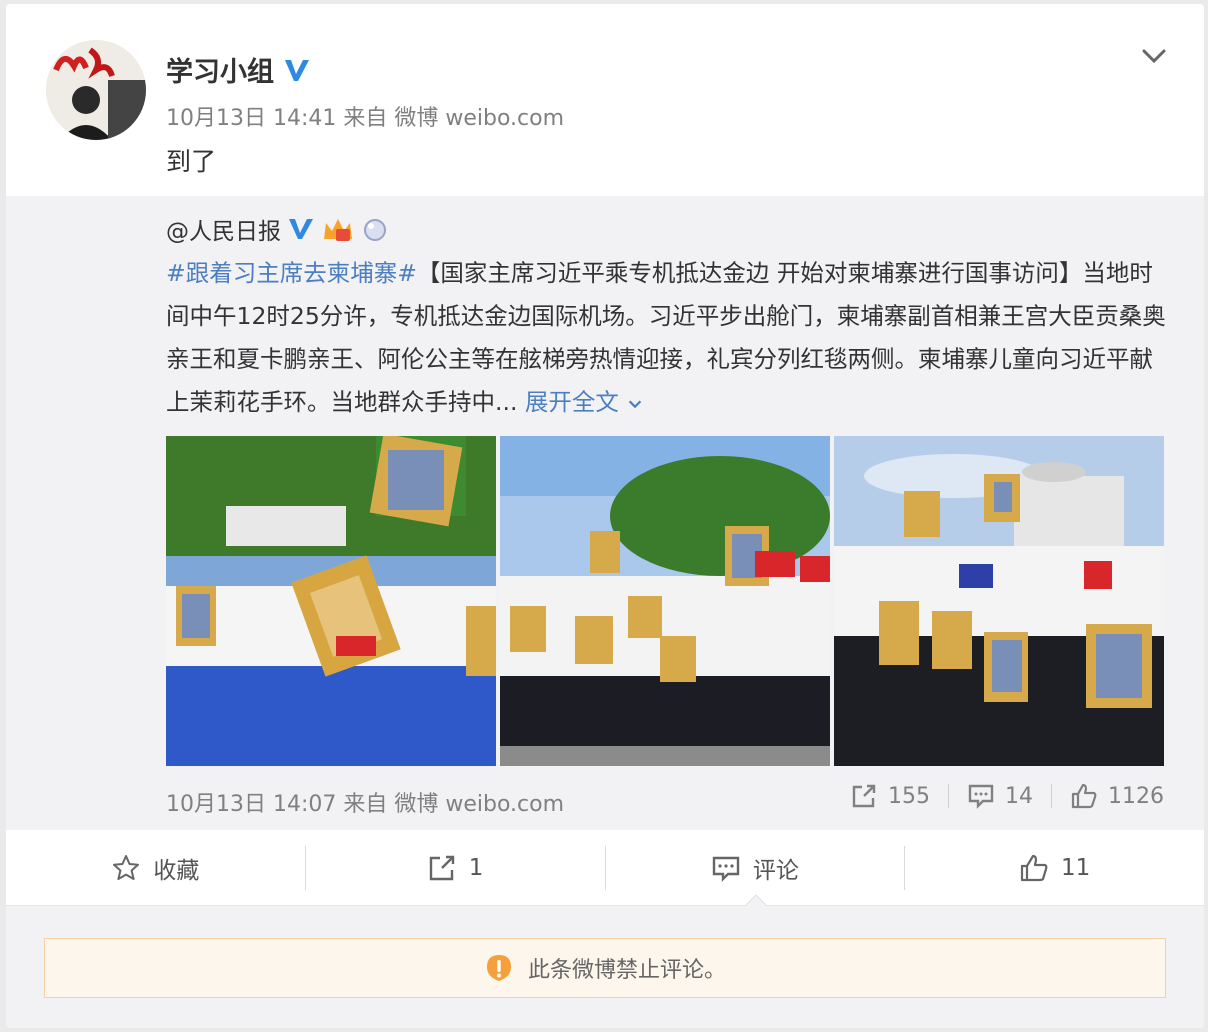 Image resolution: width=1208 pixels, height=1032 pixels. I want to click on share-count-label: 155, so click(909, 796).